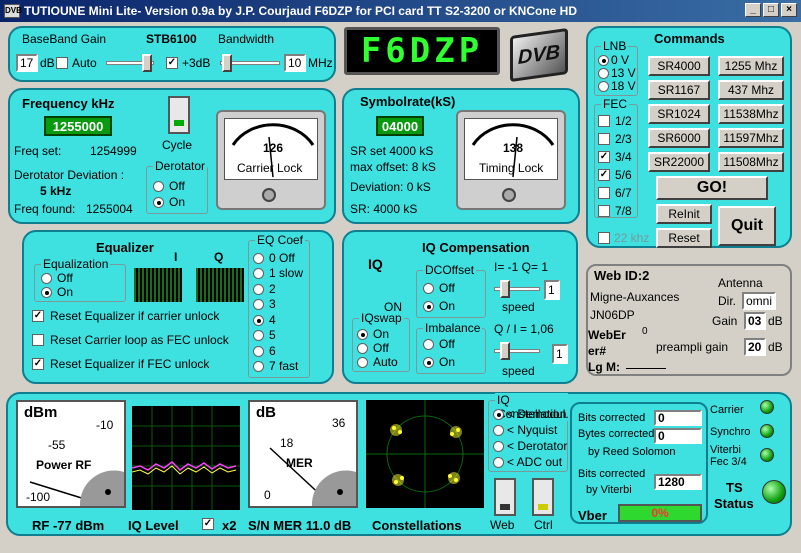  What do you see at coordinates (604, 211) in the screenshot?
I see `fec-7-8-checkbox` at bounding box center [604, 211].